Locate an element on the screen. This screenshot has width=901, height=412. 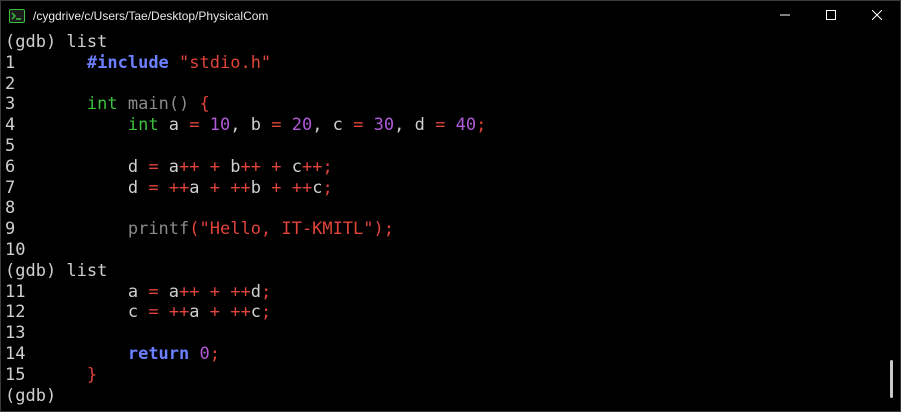
code-token: 20 is located at coordinates (302, 125).